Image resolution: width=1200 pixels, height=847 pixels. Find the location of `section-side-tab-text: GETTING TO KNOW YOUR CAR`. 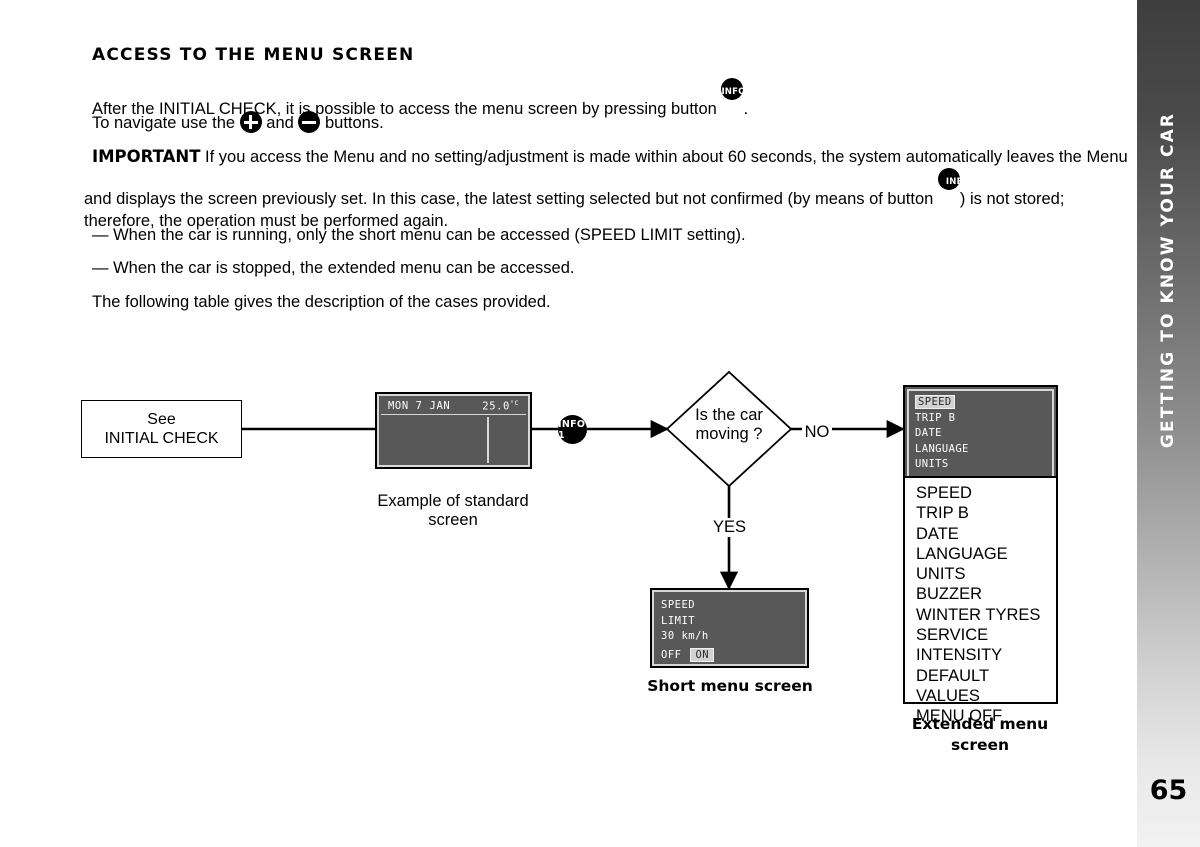

section-side-tab-text: GETTING TO KNOW YOUR CAR is located at coordinates (1168, 280).